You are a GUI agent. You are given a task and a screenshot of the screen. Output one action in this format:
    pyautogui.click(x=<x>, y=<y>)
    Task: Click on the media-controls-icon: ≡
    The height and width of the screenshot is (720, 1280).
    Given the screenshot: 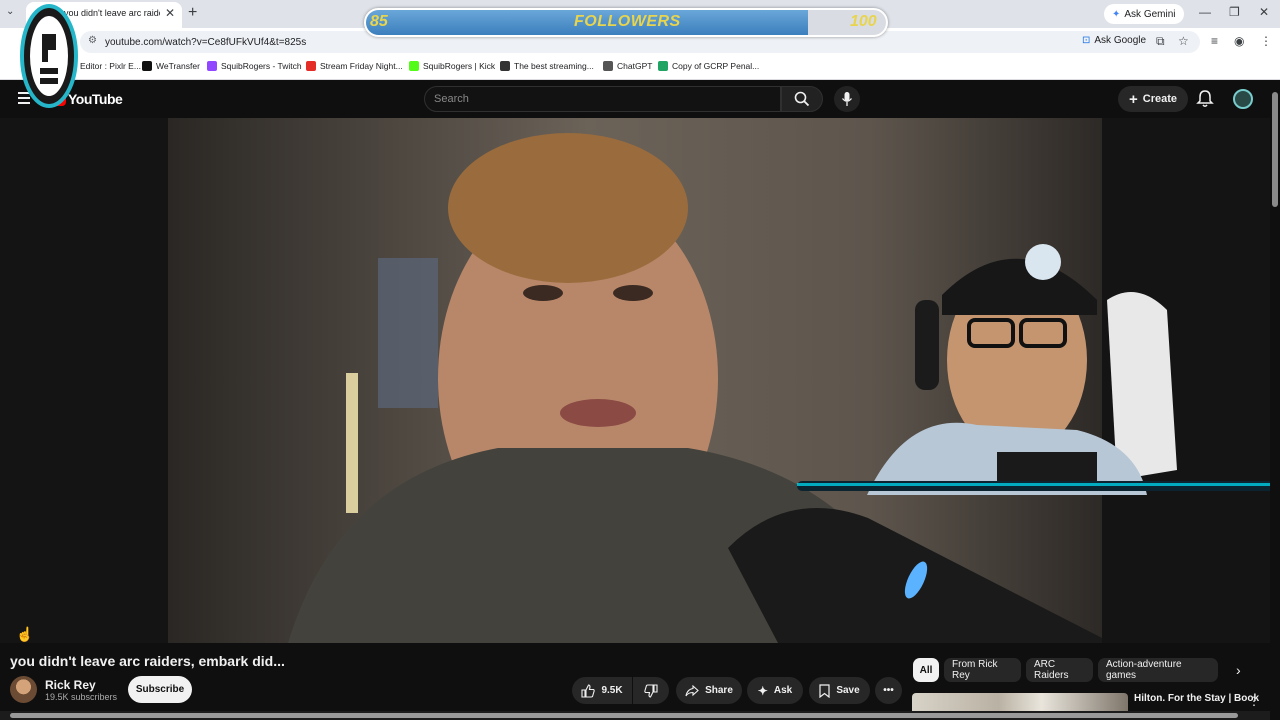 What is the action you would take?
    pyautogui.click(x=1214, y=41)
    